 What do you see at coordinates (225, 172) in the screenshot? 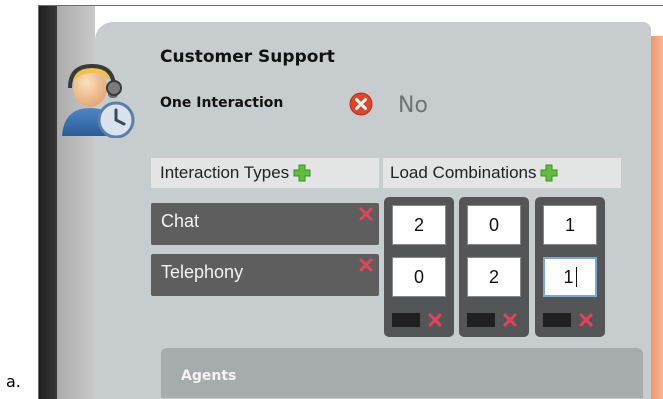
I see `interaction-types-heading: Interaction Types` at bounding box center [225, 172].